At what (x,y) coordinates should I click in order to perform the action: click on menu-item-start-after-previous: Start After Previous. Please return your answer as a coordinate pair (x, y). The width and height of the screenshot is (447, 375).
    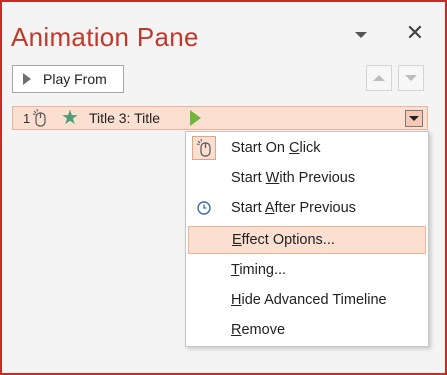
    Looking at the image, I should click on (307, 208).